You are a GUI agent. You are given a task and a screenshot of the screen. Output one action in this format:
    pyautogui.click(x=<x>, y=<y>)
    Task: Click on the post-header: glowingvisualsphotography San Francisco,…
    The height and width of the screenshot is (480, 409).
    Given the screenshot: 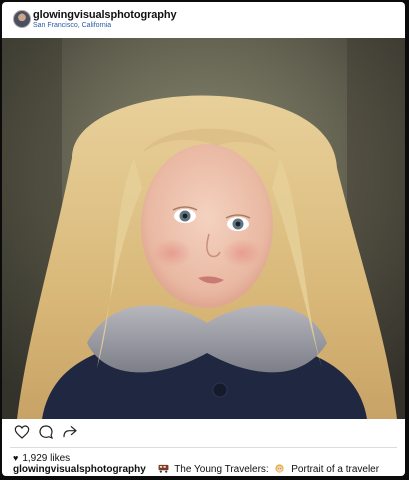 What is the action you would take?
    pyautogui.click(x=203, y=20)
    